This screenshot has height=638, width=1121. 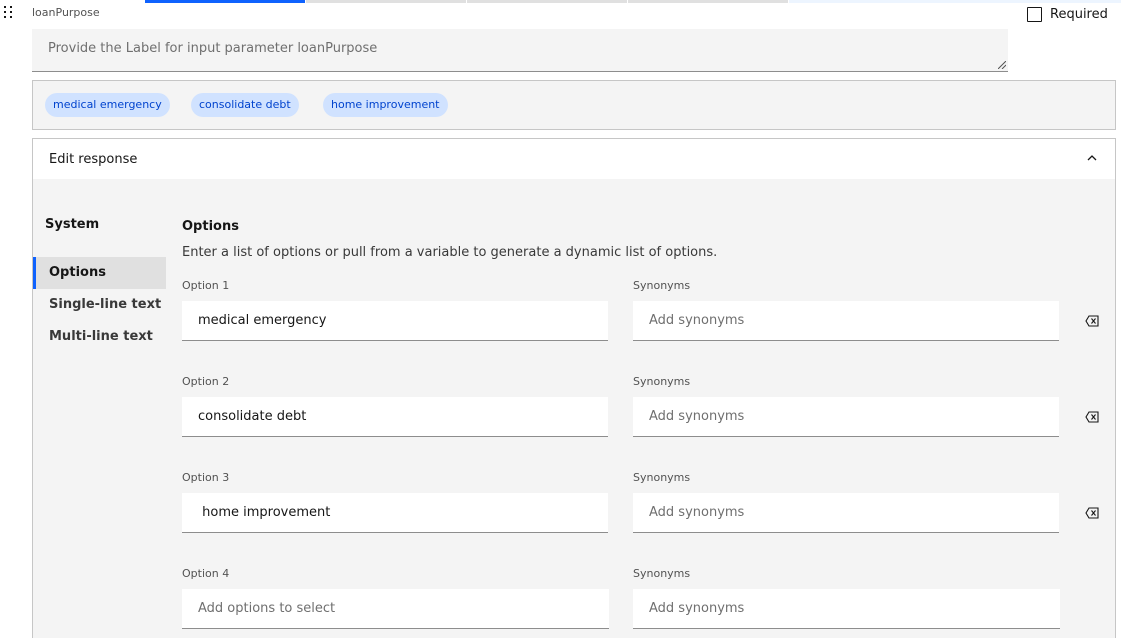 What do you see at coordinates (210, 226) in the screenshot?
I see `options-heading: Options` at bounding box center [210, 226].